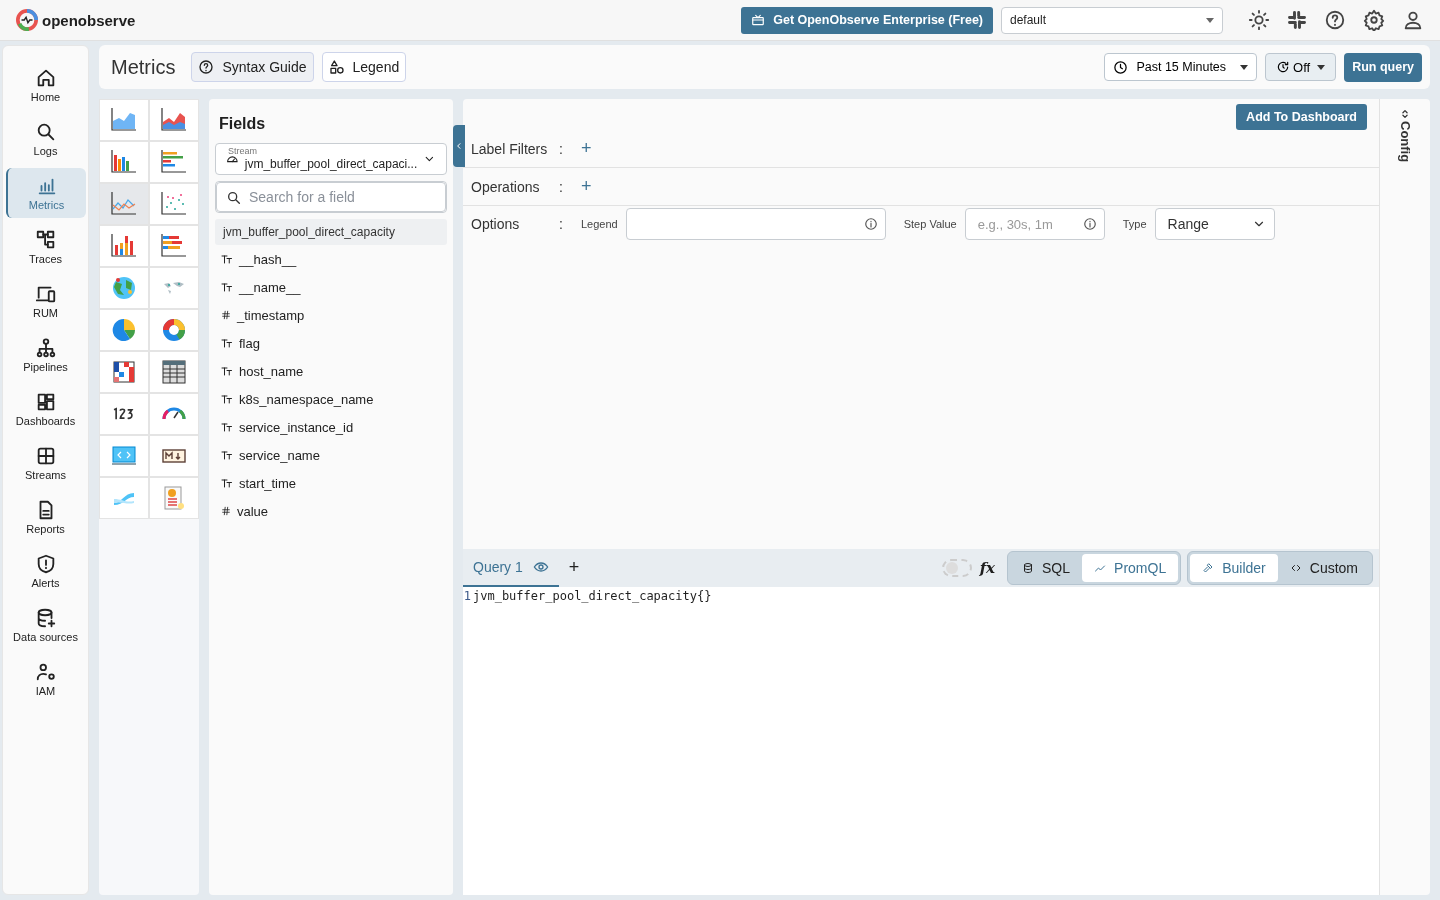  What do you see at coordinates (45, 348) in the screenshot?
I see `hierarchy-icon` at bounding box center [45, 348].